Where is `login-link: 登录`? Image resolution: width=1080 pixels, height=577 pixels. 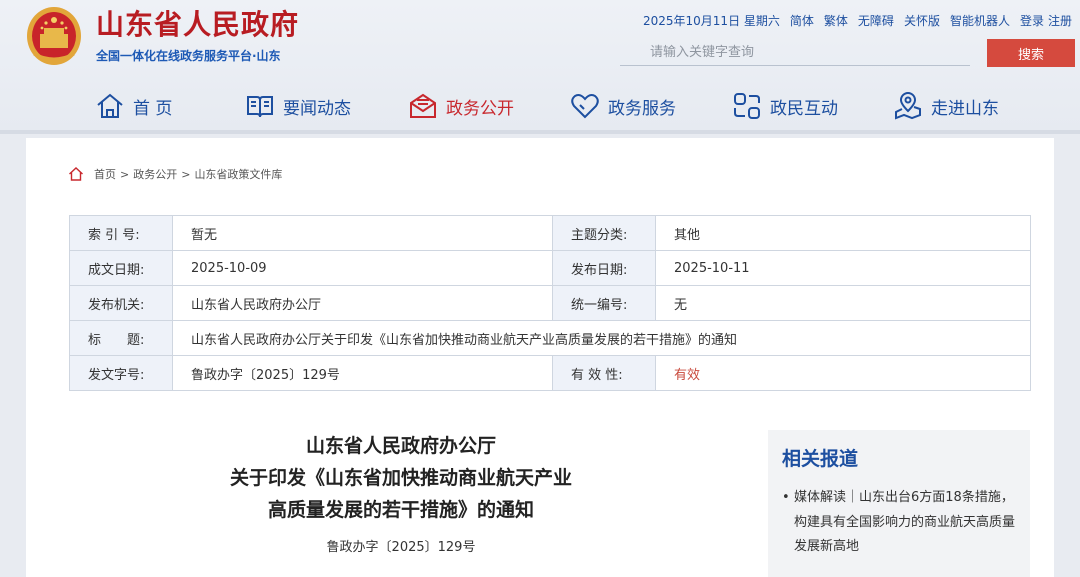 login-link: 登录 is located at coordinates (1032, 20).